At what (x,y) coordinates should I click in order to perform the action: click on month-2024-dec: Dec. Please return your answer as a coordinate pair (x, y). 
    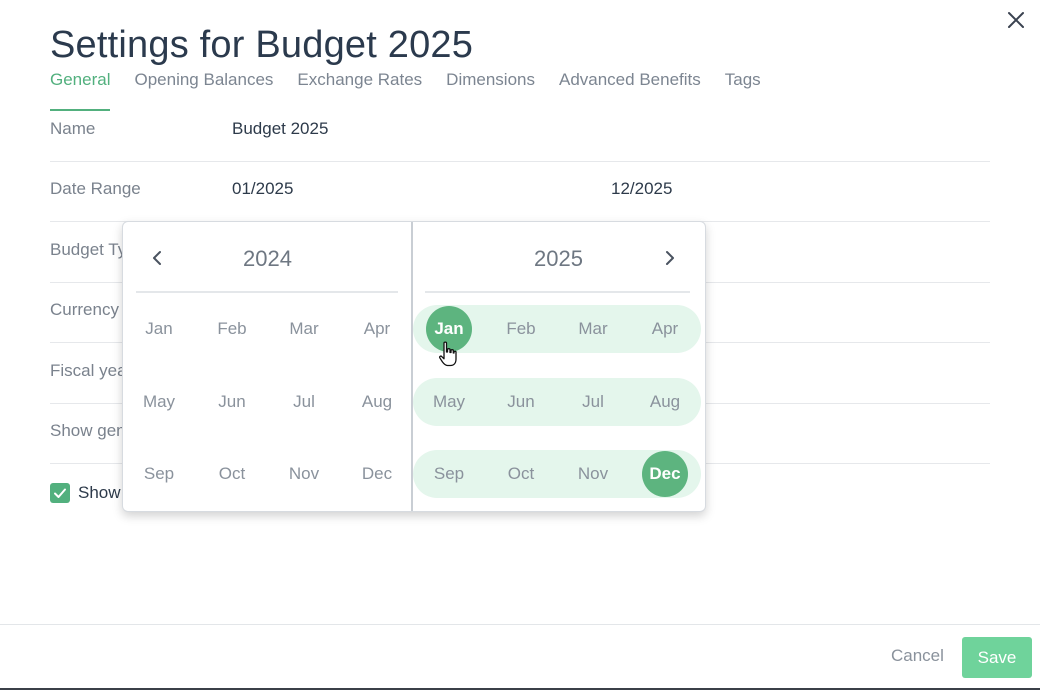
    Looking at the image, I should click on (377, 474).